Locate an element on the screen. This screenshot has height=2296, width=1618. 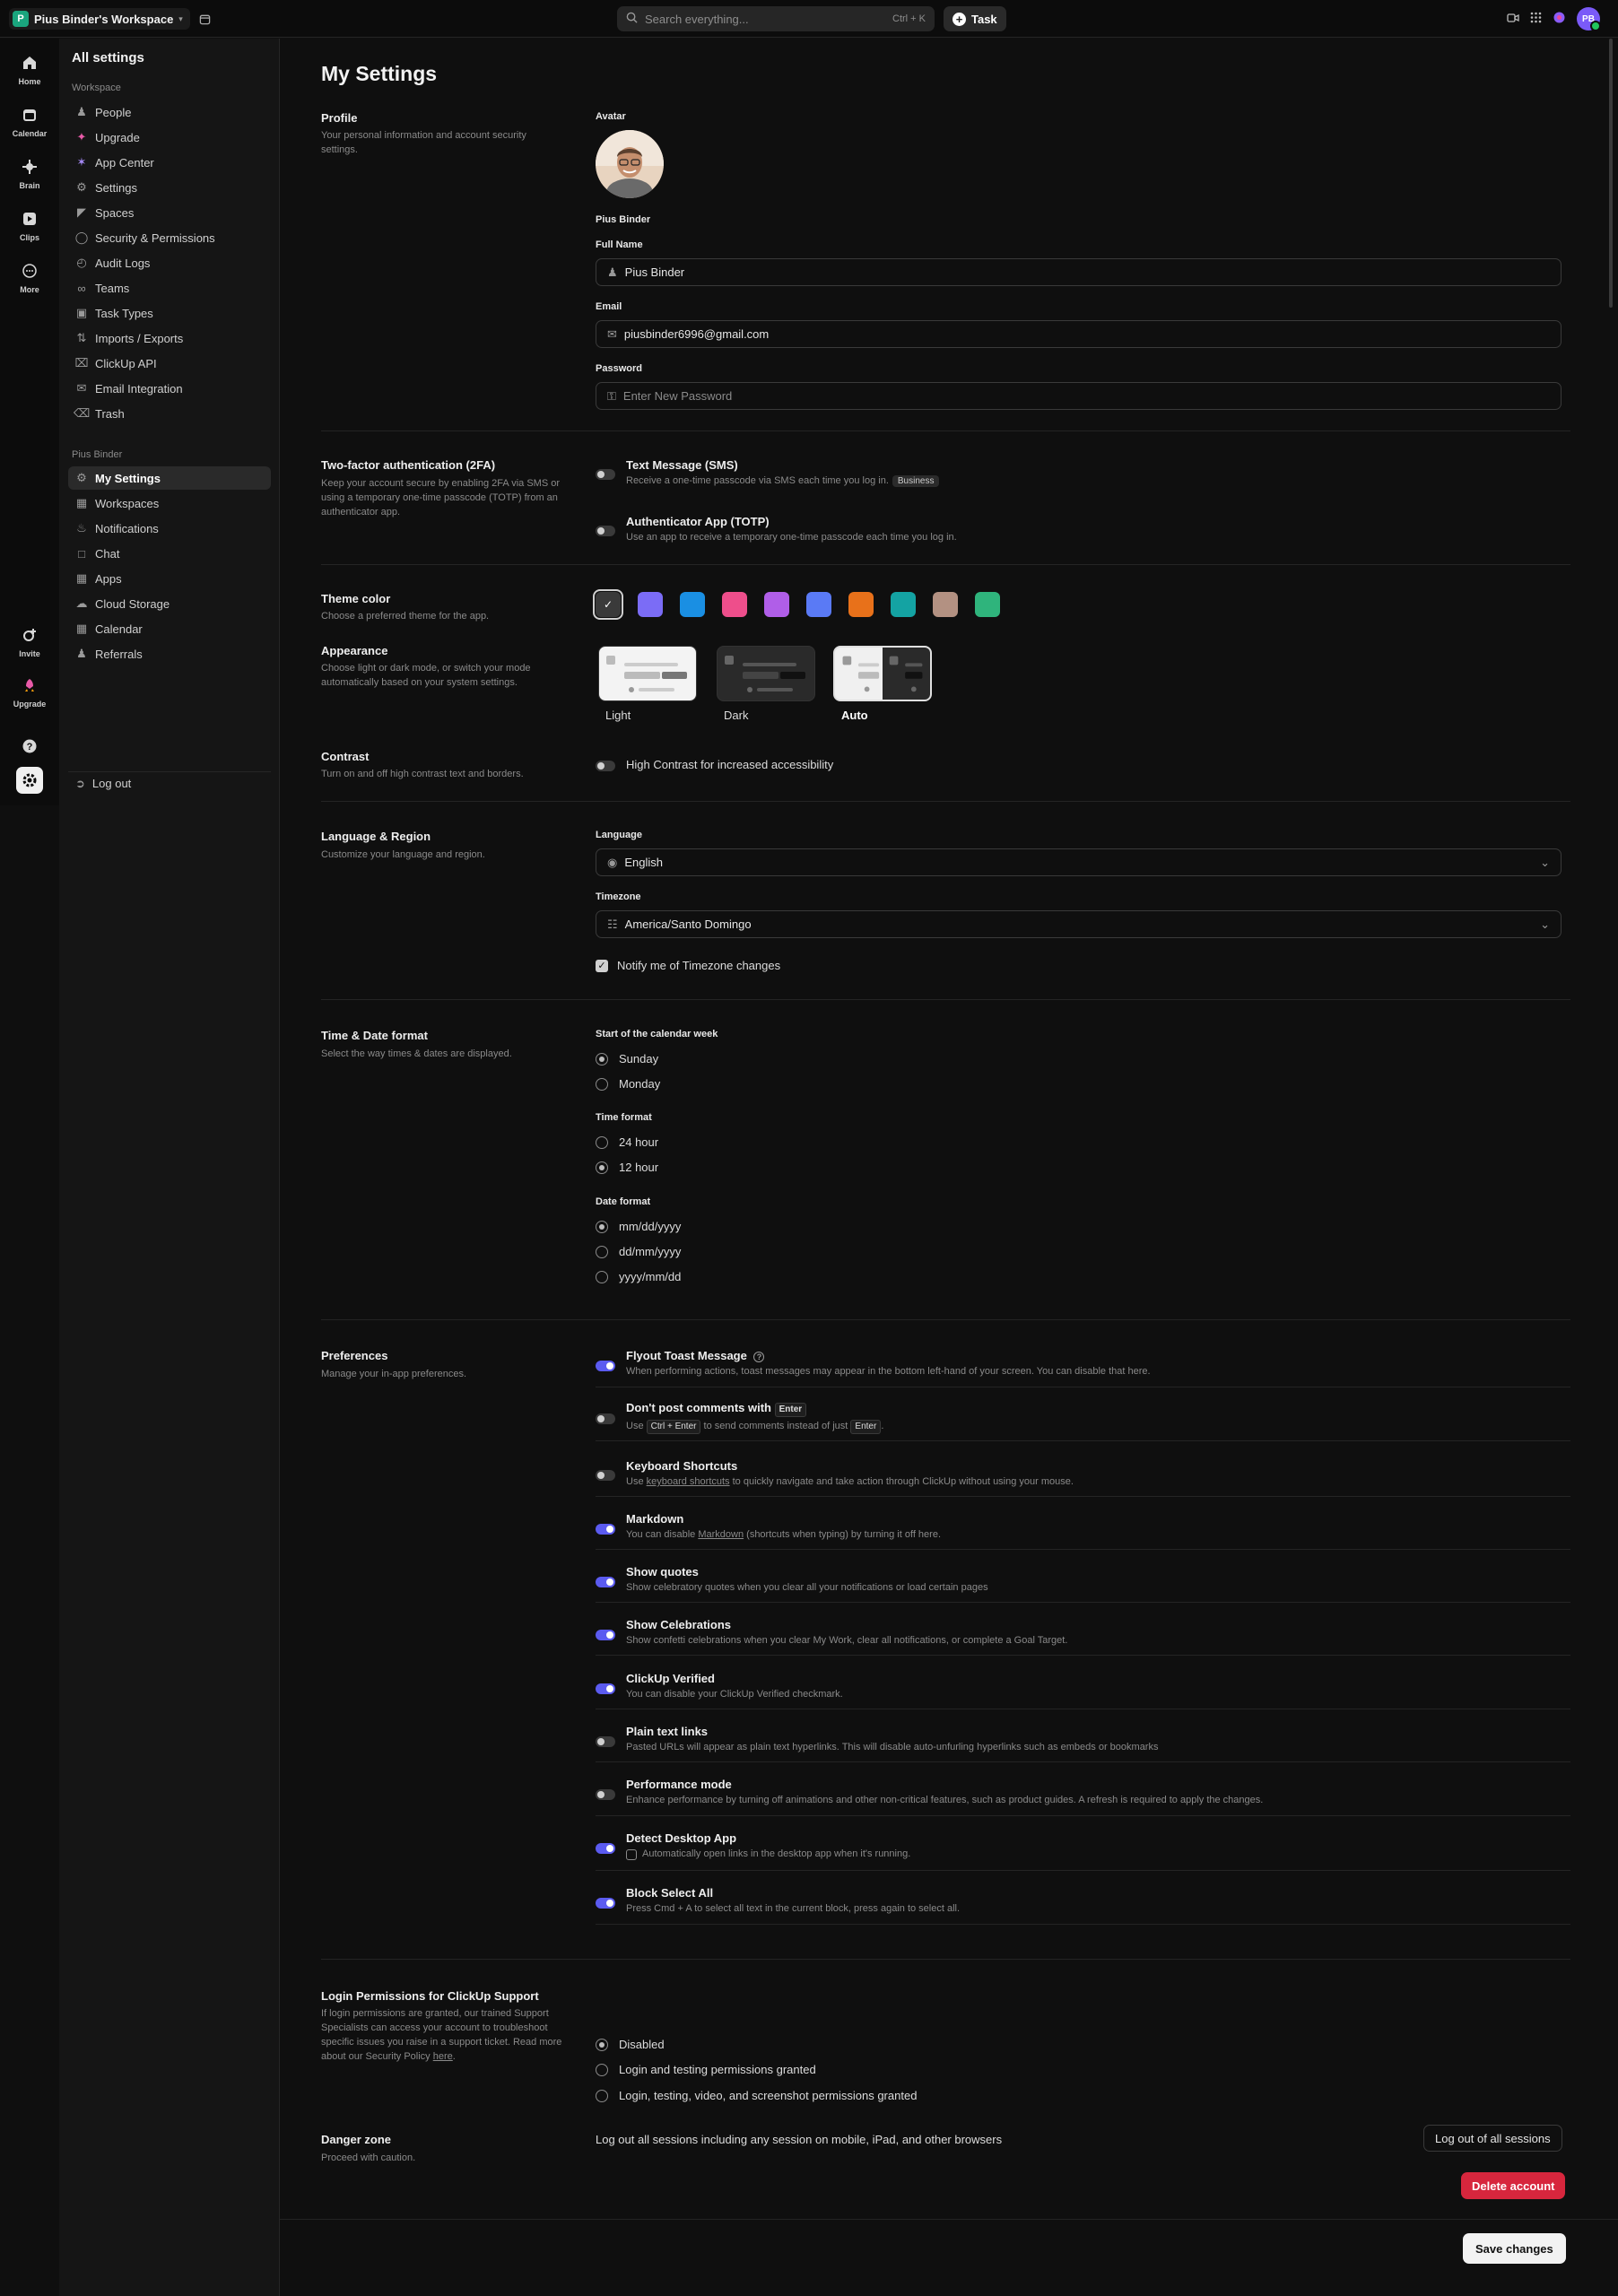
sidebar-item-spaces: ◤ Spaces is located at coordinates (169, 212).